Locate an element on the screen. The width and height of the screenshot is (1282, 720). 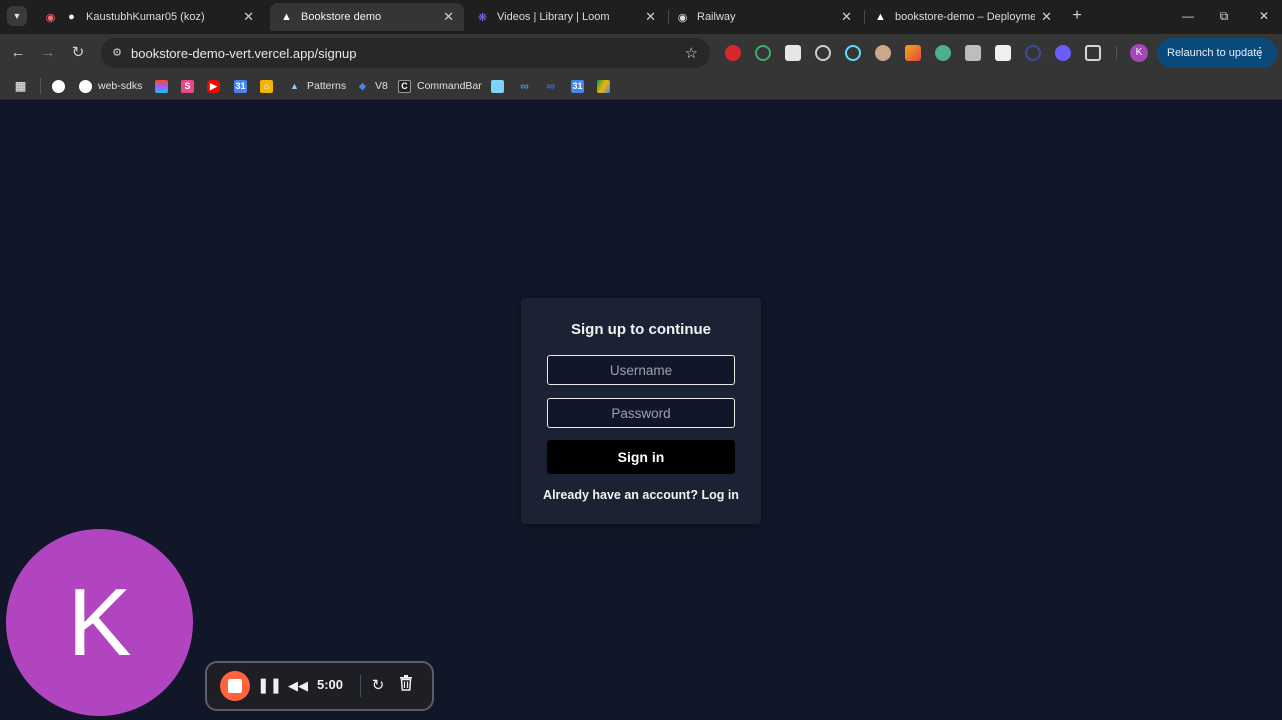
bookmark-web-sdks: web-sdks is located at coordinates (110, 86).